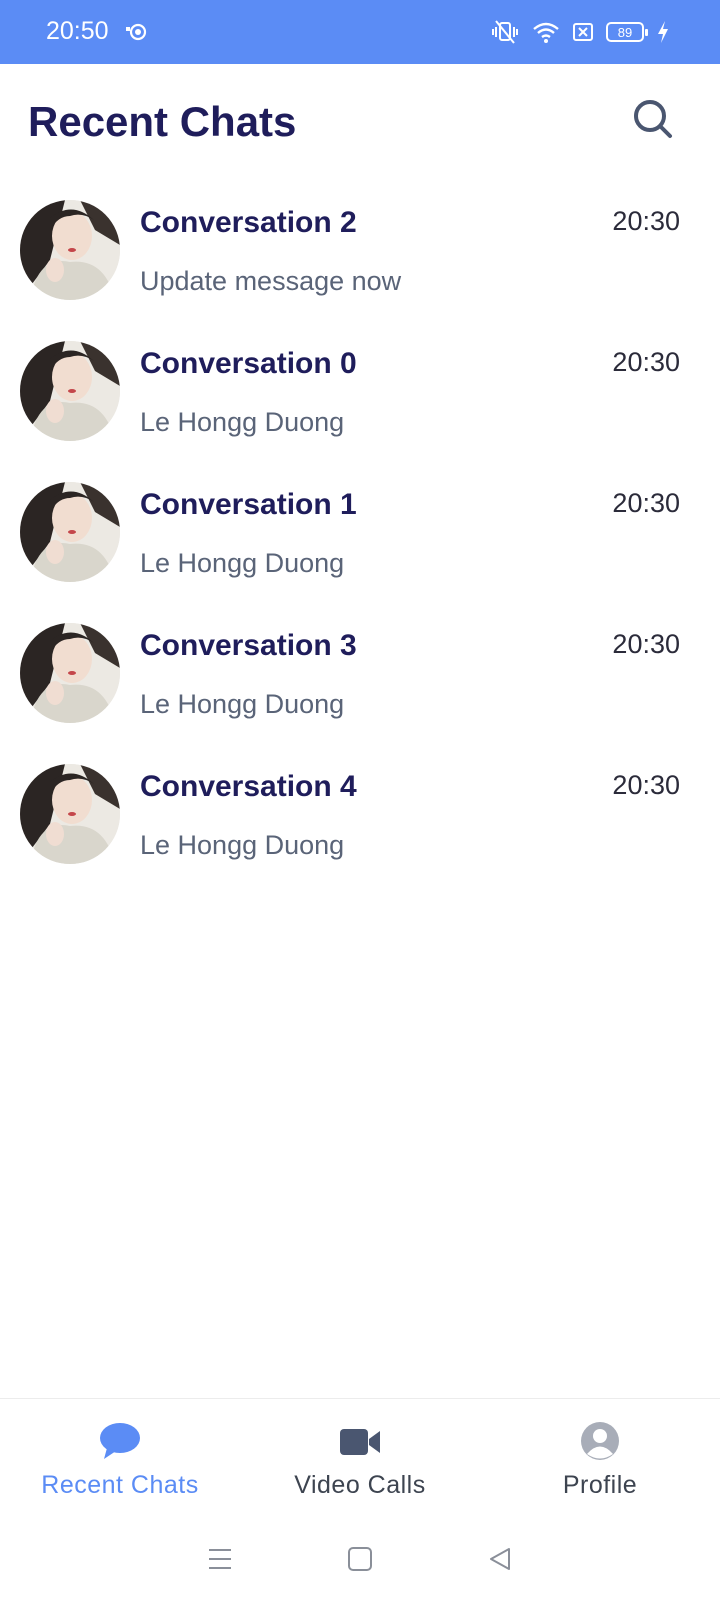 The width and height of the screenshot is (720, 1600). I want to click on search-icon, so click(653, 119).